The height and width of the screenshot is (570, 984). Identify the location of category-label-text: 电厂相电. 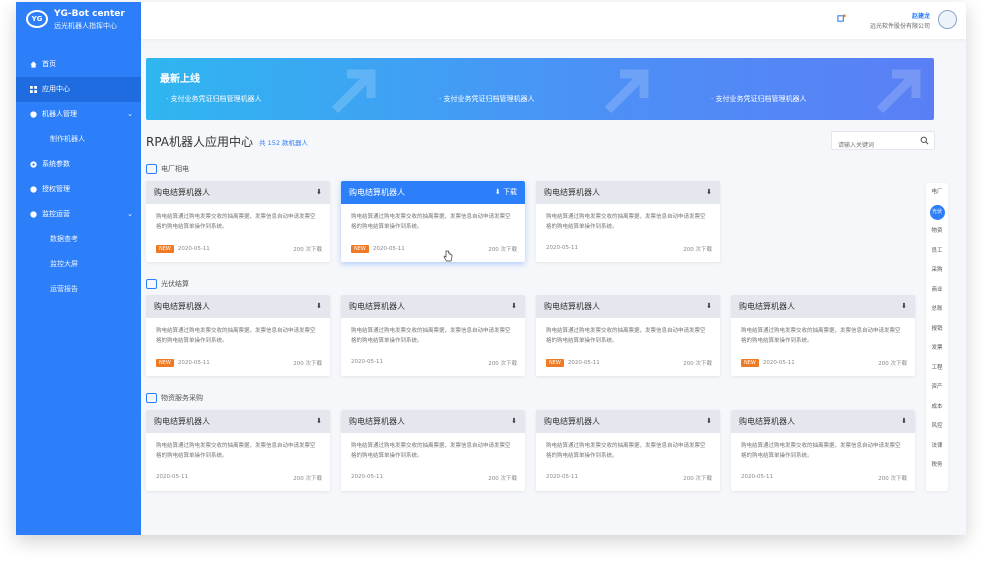
(175, 169).